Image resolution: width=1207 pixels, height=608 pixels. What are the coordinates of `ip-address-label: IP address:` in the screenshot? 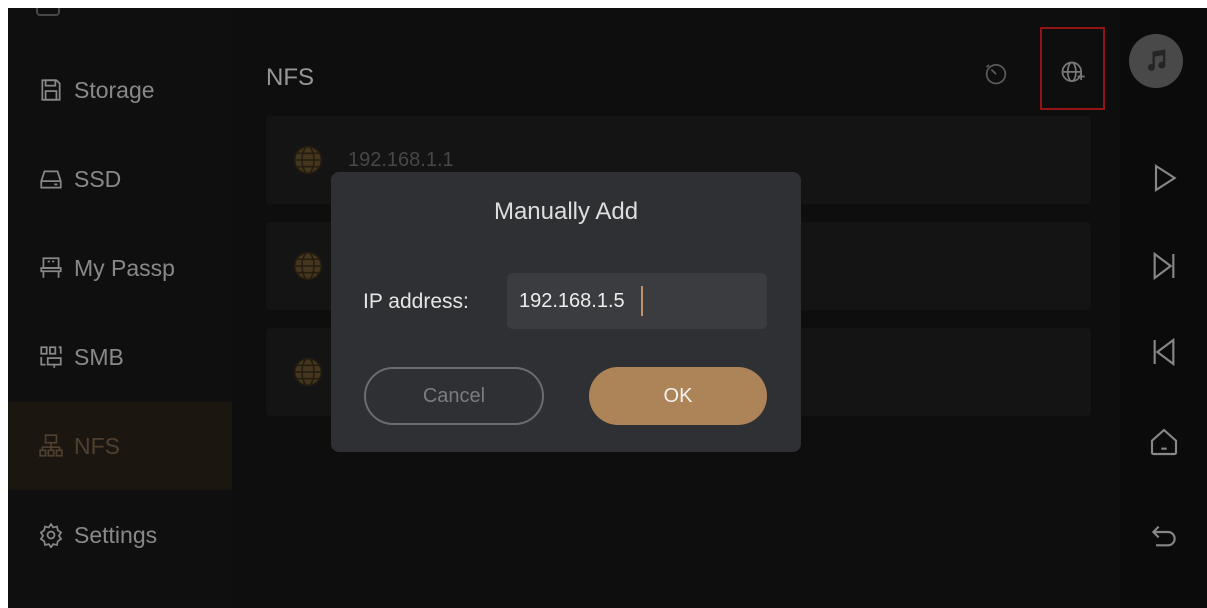 It's located at (416, 301).